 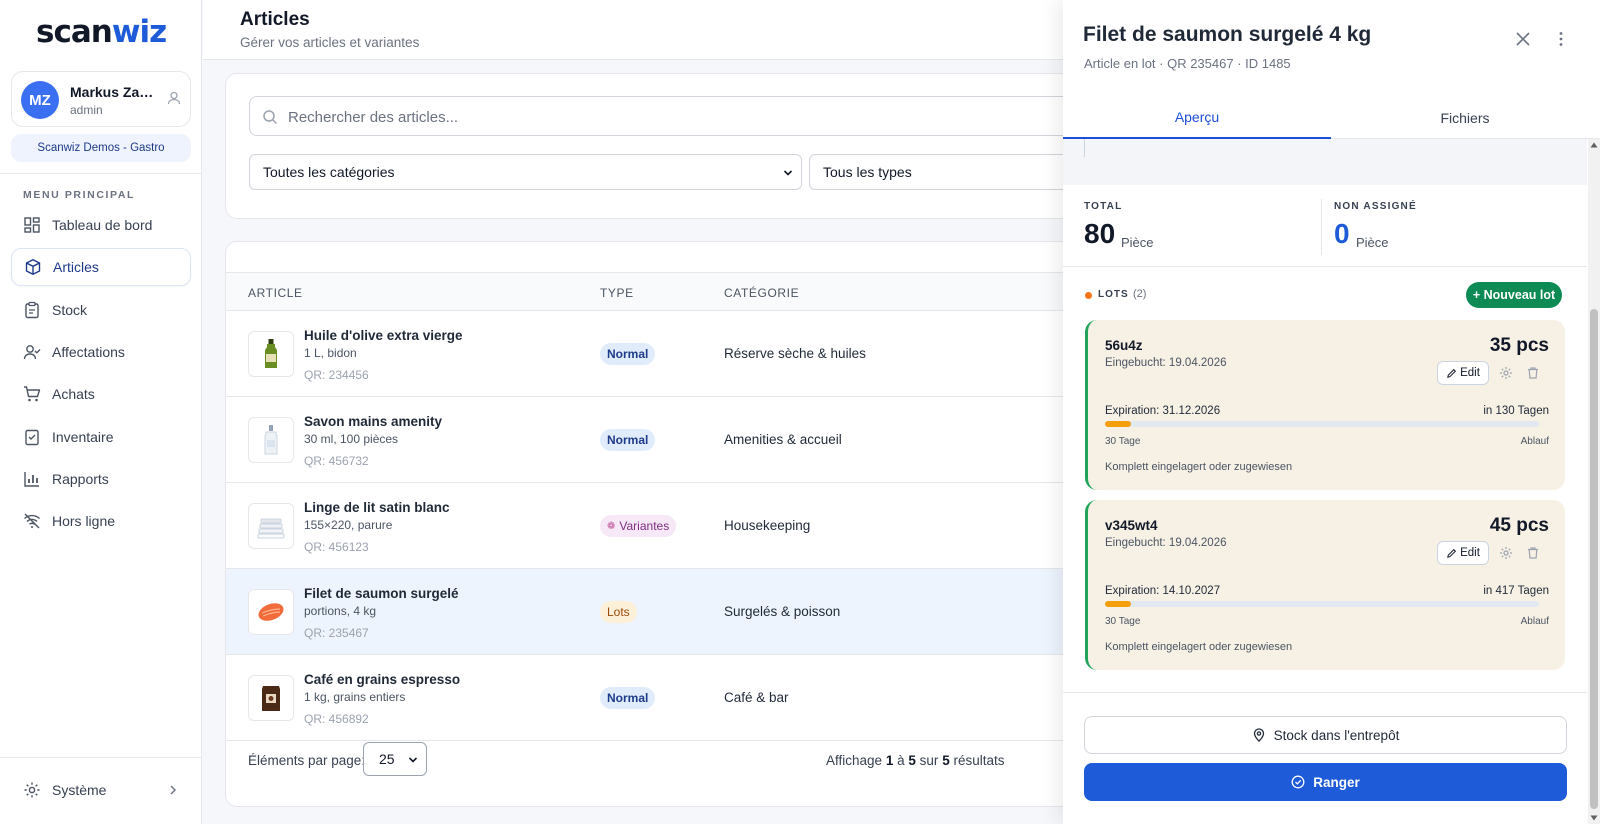 What do you see at coordinates (83, 437) in the screenshot?
I see `sidebar-item-label: Inventaire` at bounding box center [83, 437].